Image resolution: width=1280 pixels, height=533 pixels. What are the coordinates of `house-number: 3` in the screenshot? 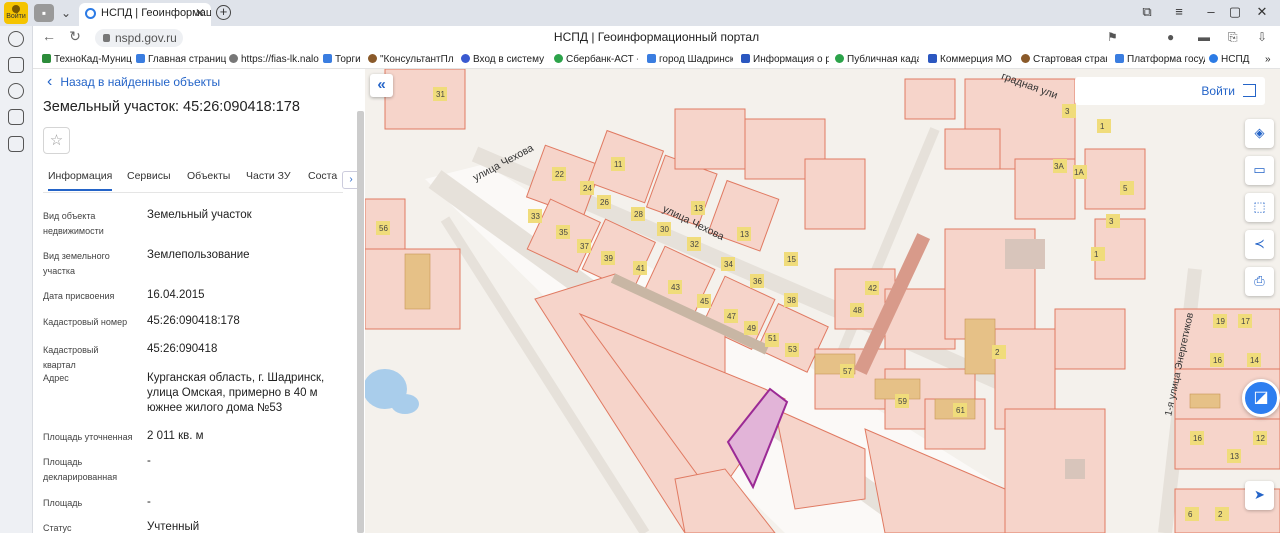 It's located at (1111, 221).